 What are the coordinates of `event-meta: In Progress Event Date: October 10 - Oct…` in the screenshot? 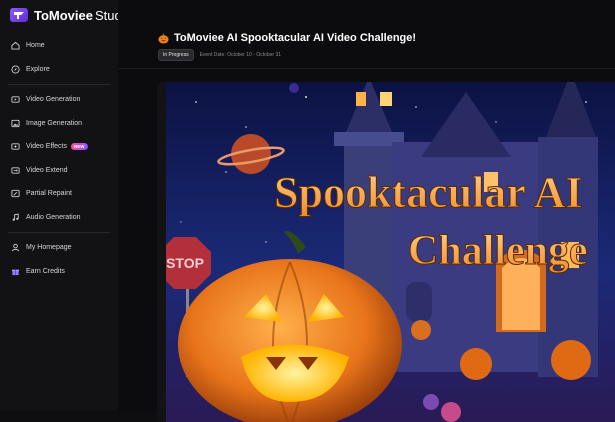 It's located at (219, 55).